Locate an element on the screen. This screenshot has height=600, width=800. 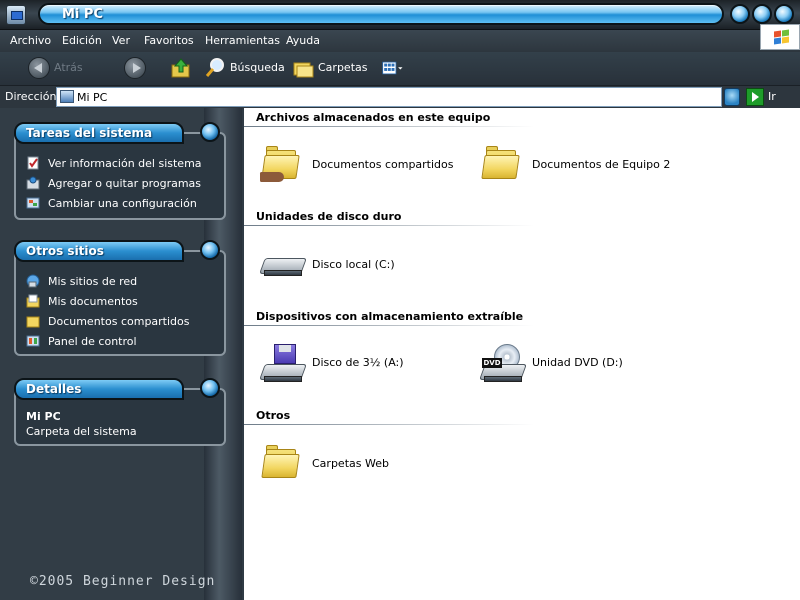
close-button is located at coordinates (784, 14).